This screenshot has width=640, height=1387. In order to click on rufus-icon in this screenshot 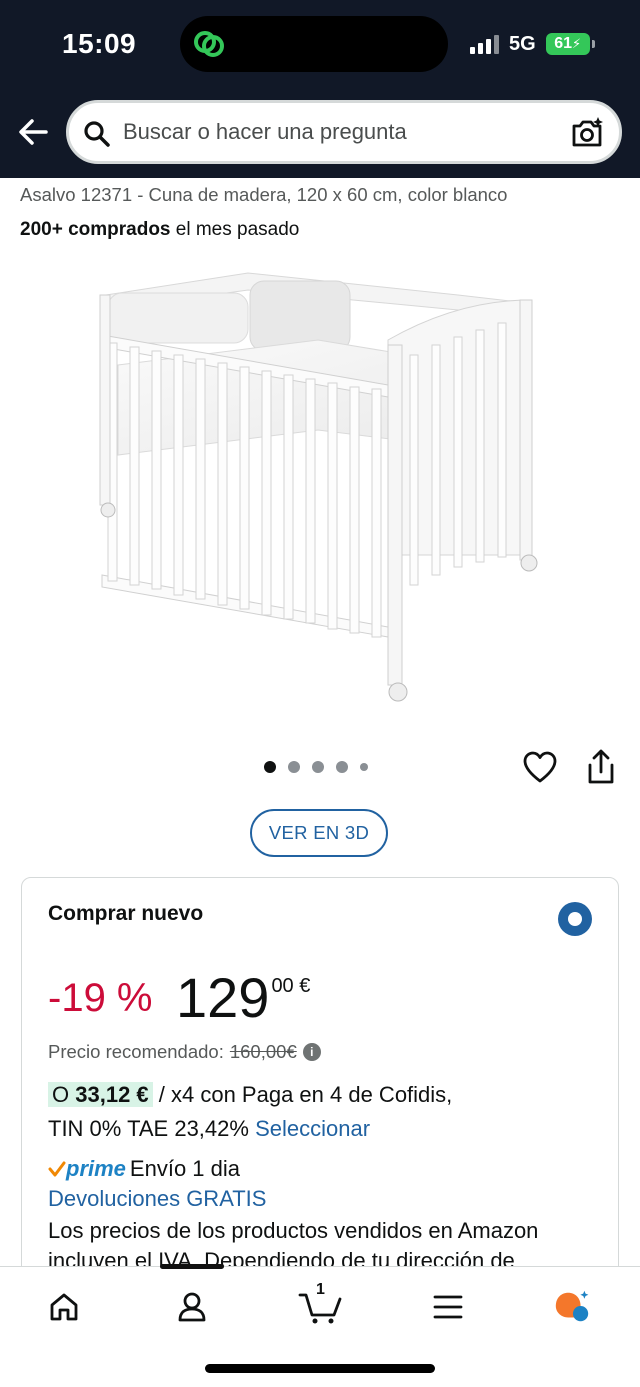, I will do `click(572, 1306)`.